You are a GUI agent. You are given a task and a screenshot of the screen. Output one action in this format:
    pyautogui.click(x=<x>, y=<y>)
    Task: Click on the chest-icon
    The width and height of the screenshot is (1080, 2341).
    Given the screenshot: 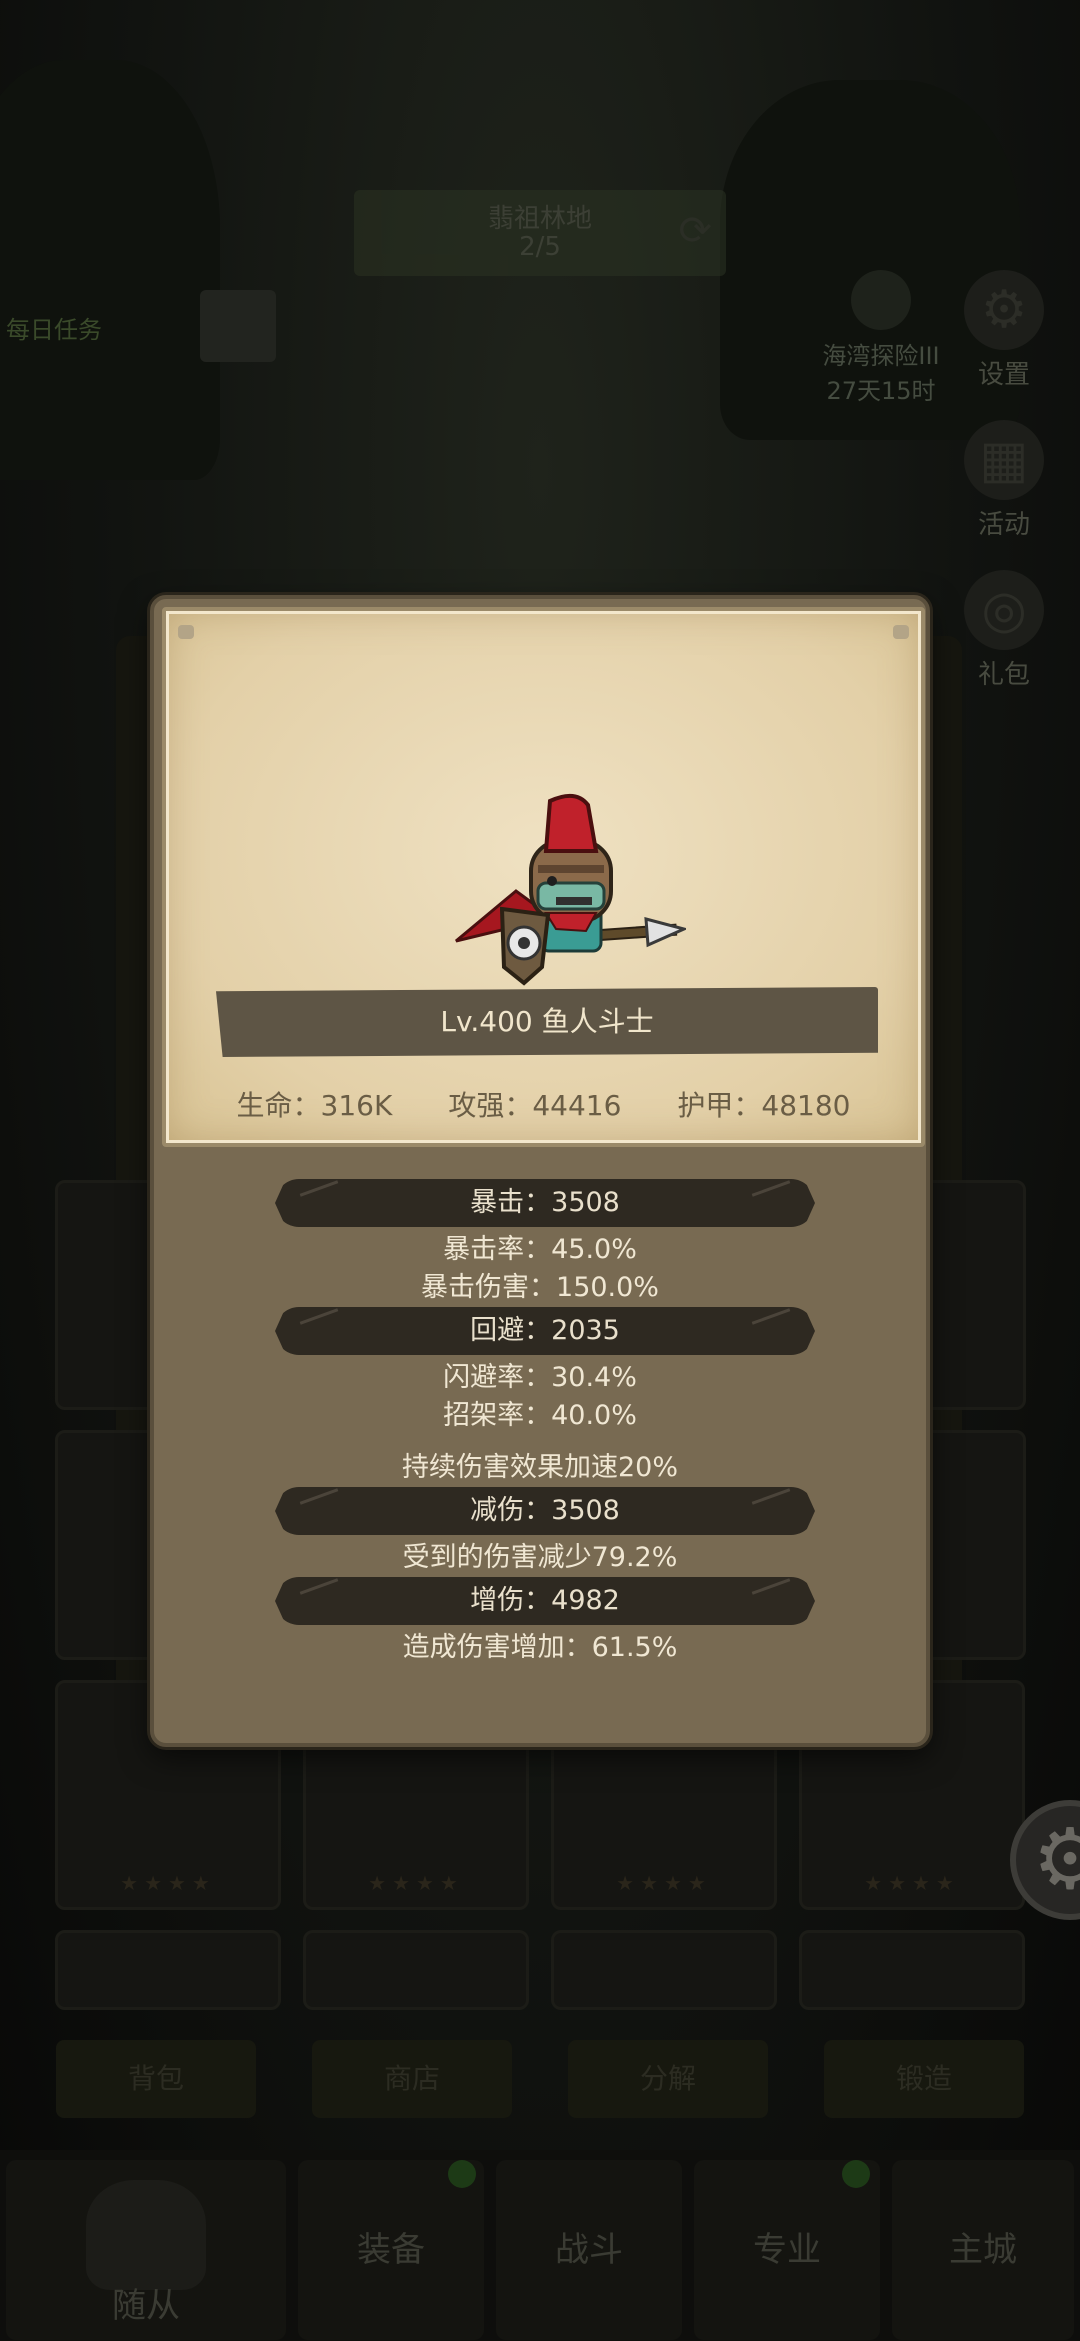 What is the action you would take?
    pyautogui.click(x=238, y=326)
    